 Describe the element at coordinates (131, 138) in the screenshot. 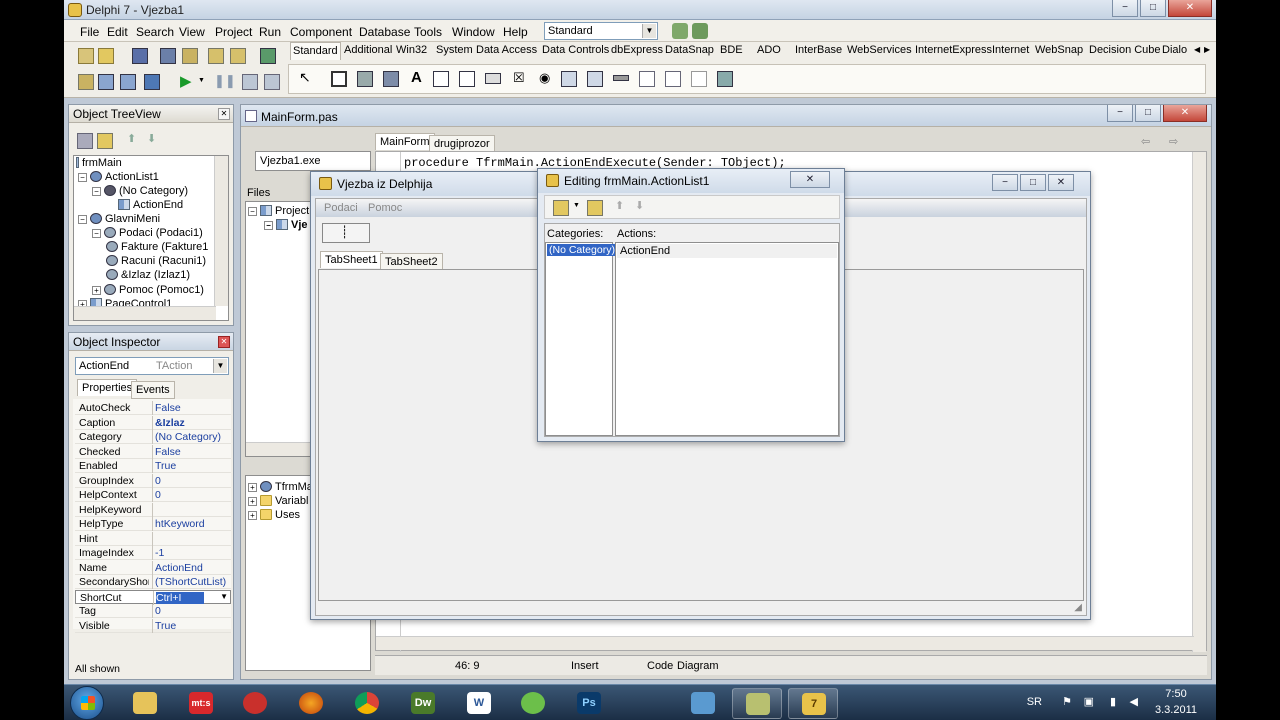

I see `move-up-icon: ⬆` at that location.